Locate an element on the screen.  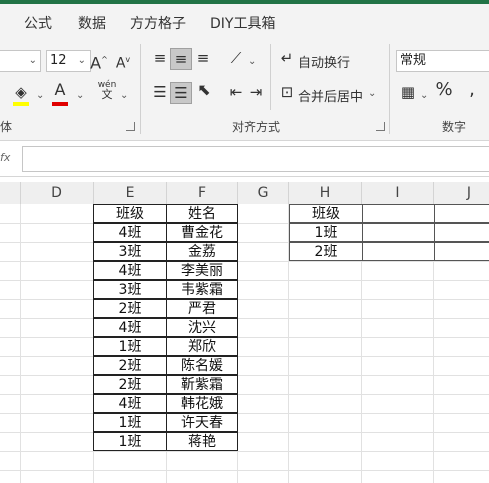
table-cell-name: 陈名媛 is located at coordinates (202, 365).